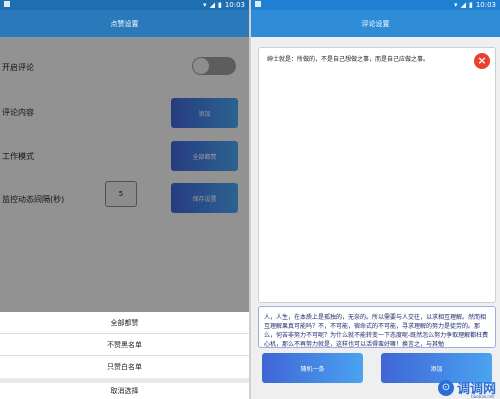 Image resolution: width=500 pixels, height=399 pixels. I want to click on option-skip-blacklist: 不赞黑名单, so click(124, 344).